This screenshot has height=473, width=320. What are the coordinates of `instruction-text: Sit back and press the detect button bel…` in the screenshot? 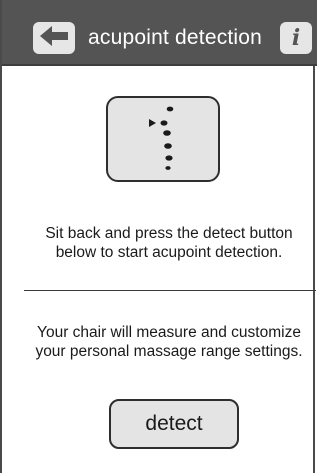 It's located at (169, 243).